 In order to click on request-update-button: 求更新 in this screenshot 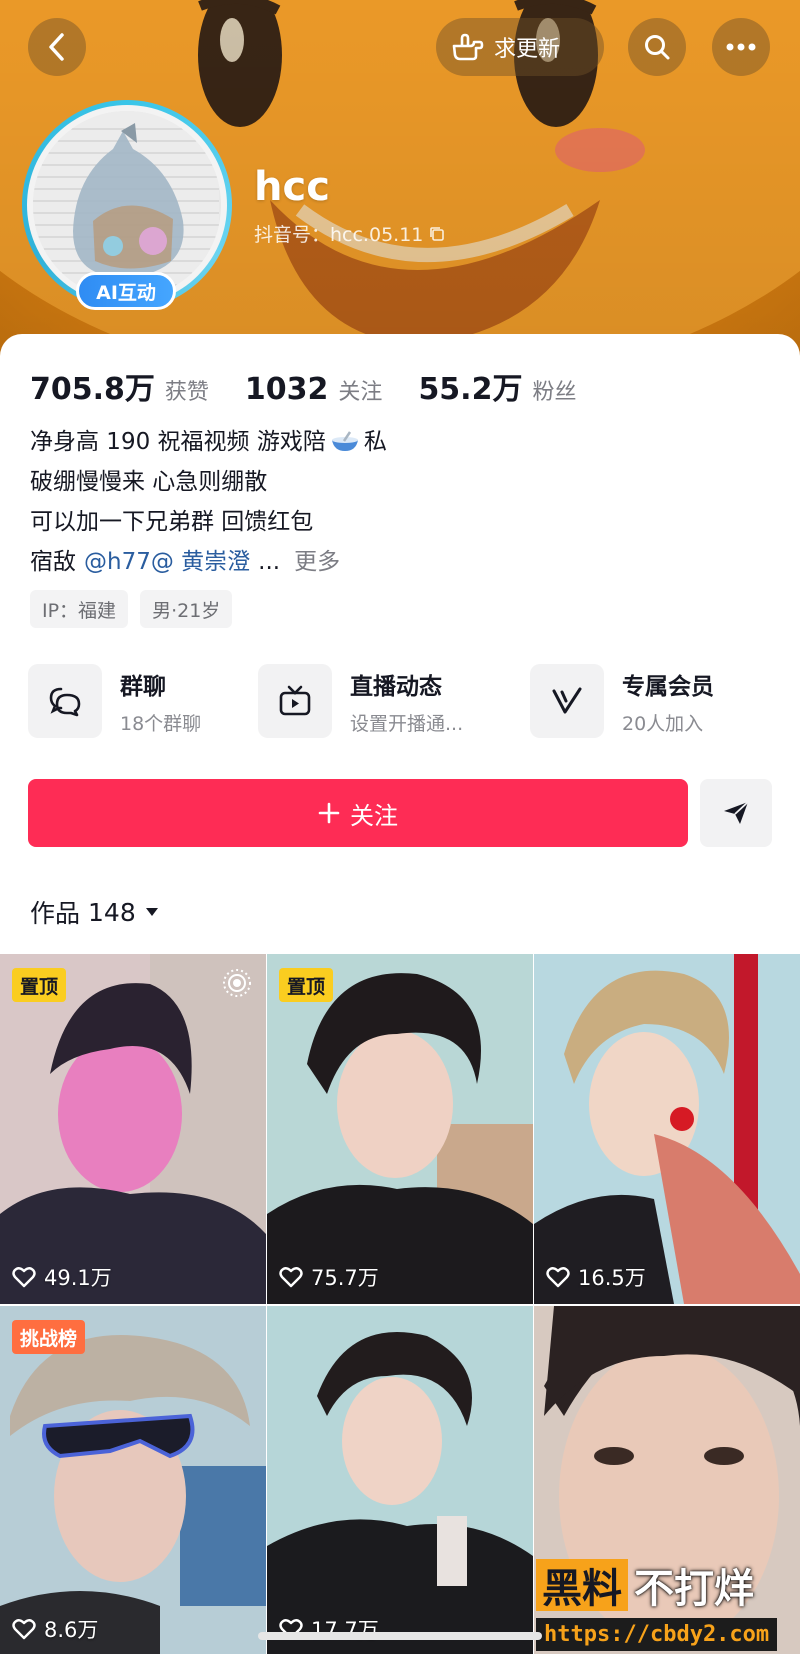, I will do `click(520, 47)`.